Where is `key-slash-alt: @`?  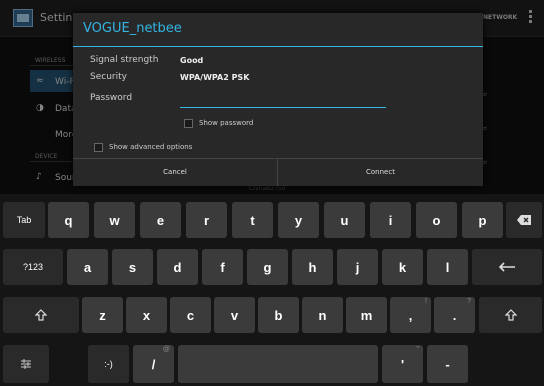
key-slash-alt: @ is located at coordinates (166, 349).